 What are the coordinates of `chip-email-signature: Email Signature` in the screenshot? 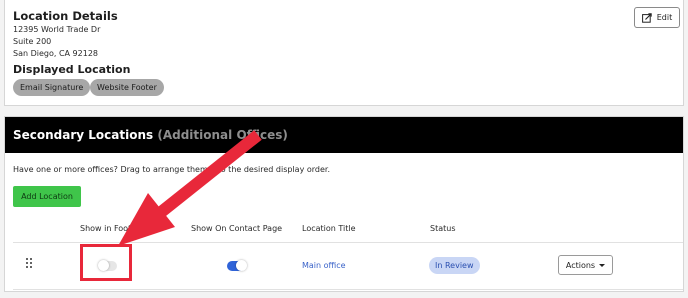 It's located at (52, 87).